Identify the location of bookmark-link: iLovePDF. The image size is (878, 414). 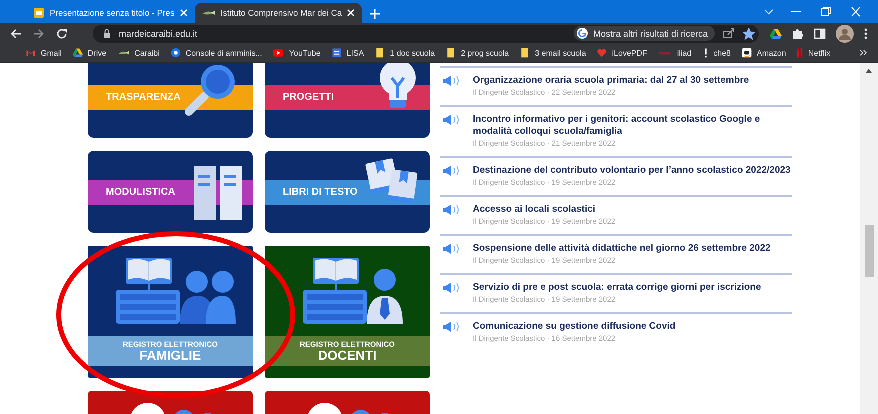
(622, 53).